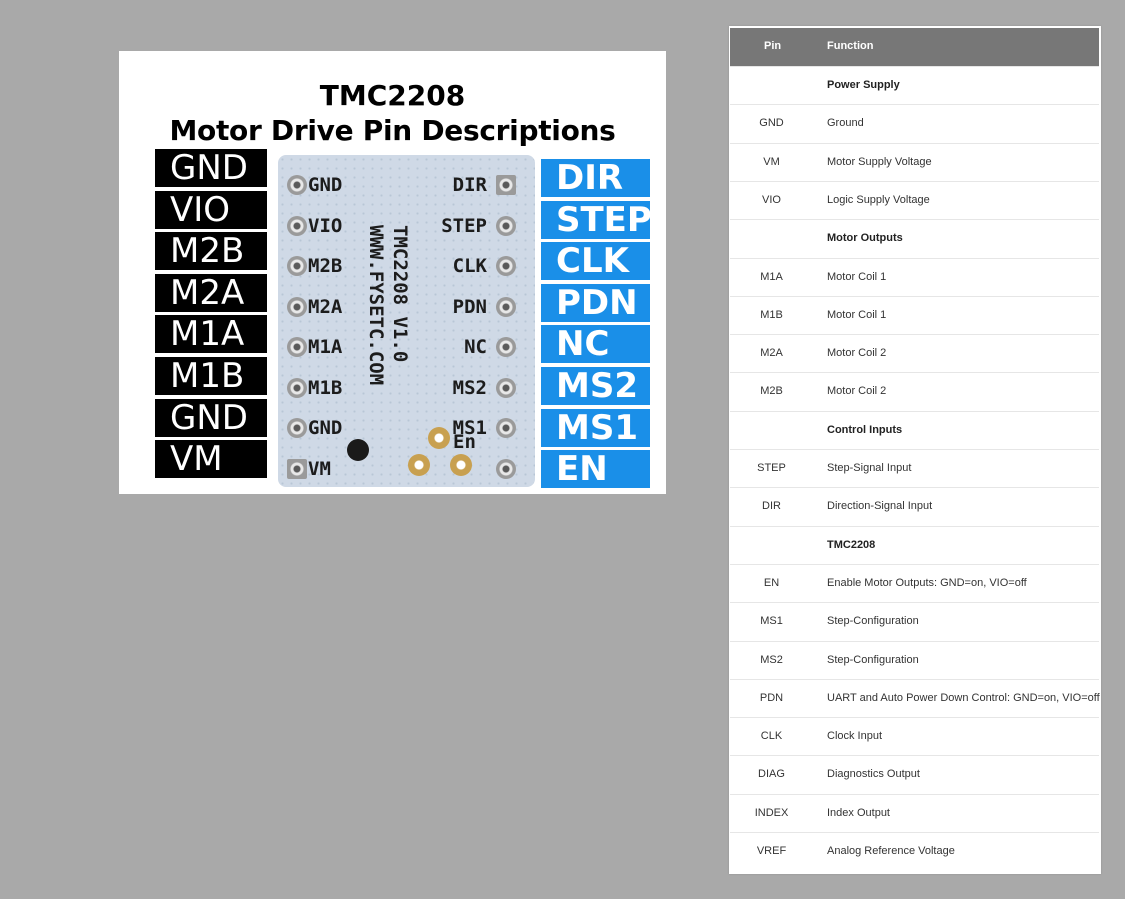  What do you see at coordinates (469, 185) in the screenshot?
I see `board-right-silk: DIR` at bounding box center [469, 185].